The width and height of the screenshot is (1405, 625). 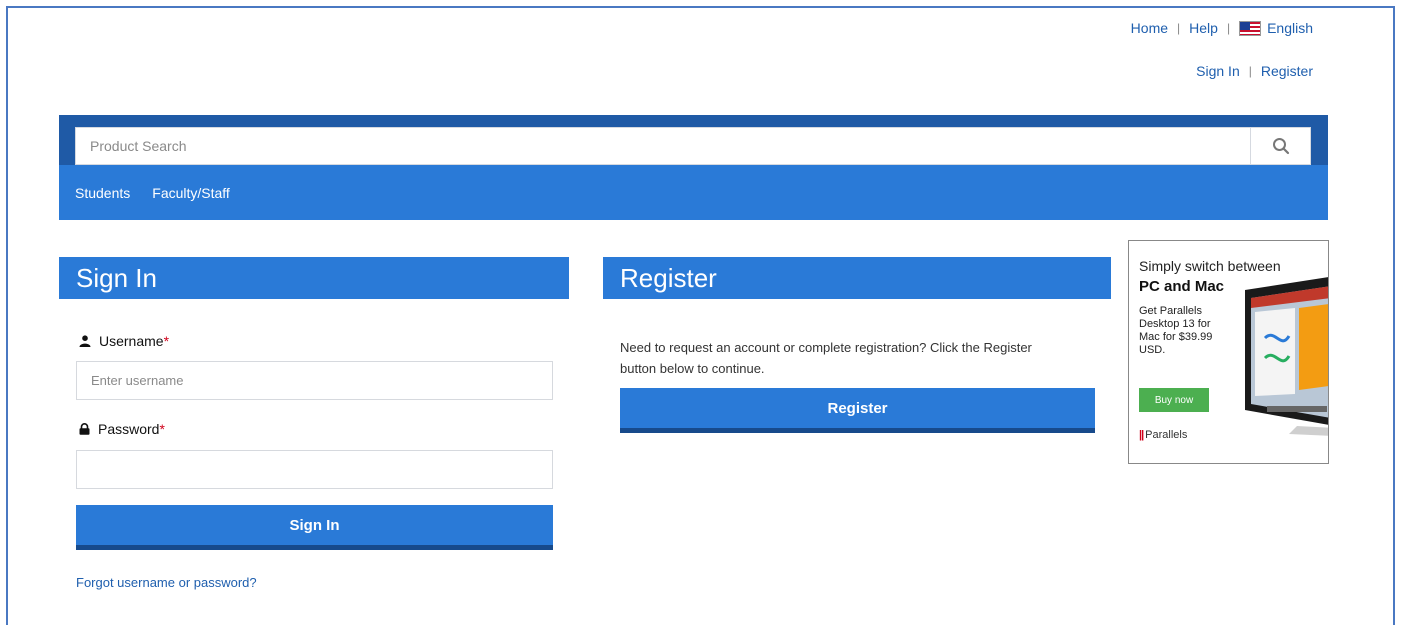 What do you see at coordinates (857, 410) in the screenshot?
I see `register-button: Register` at bounding box center [857, 410].